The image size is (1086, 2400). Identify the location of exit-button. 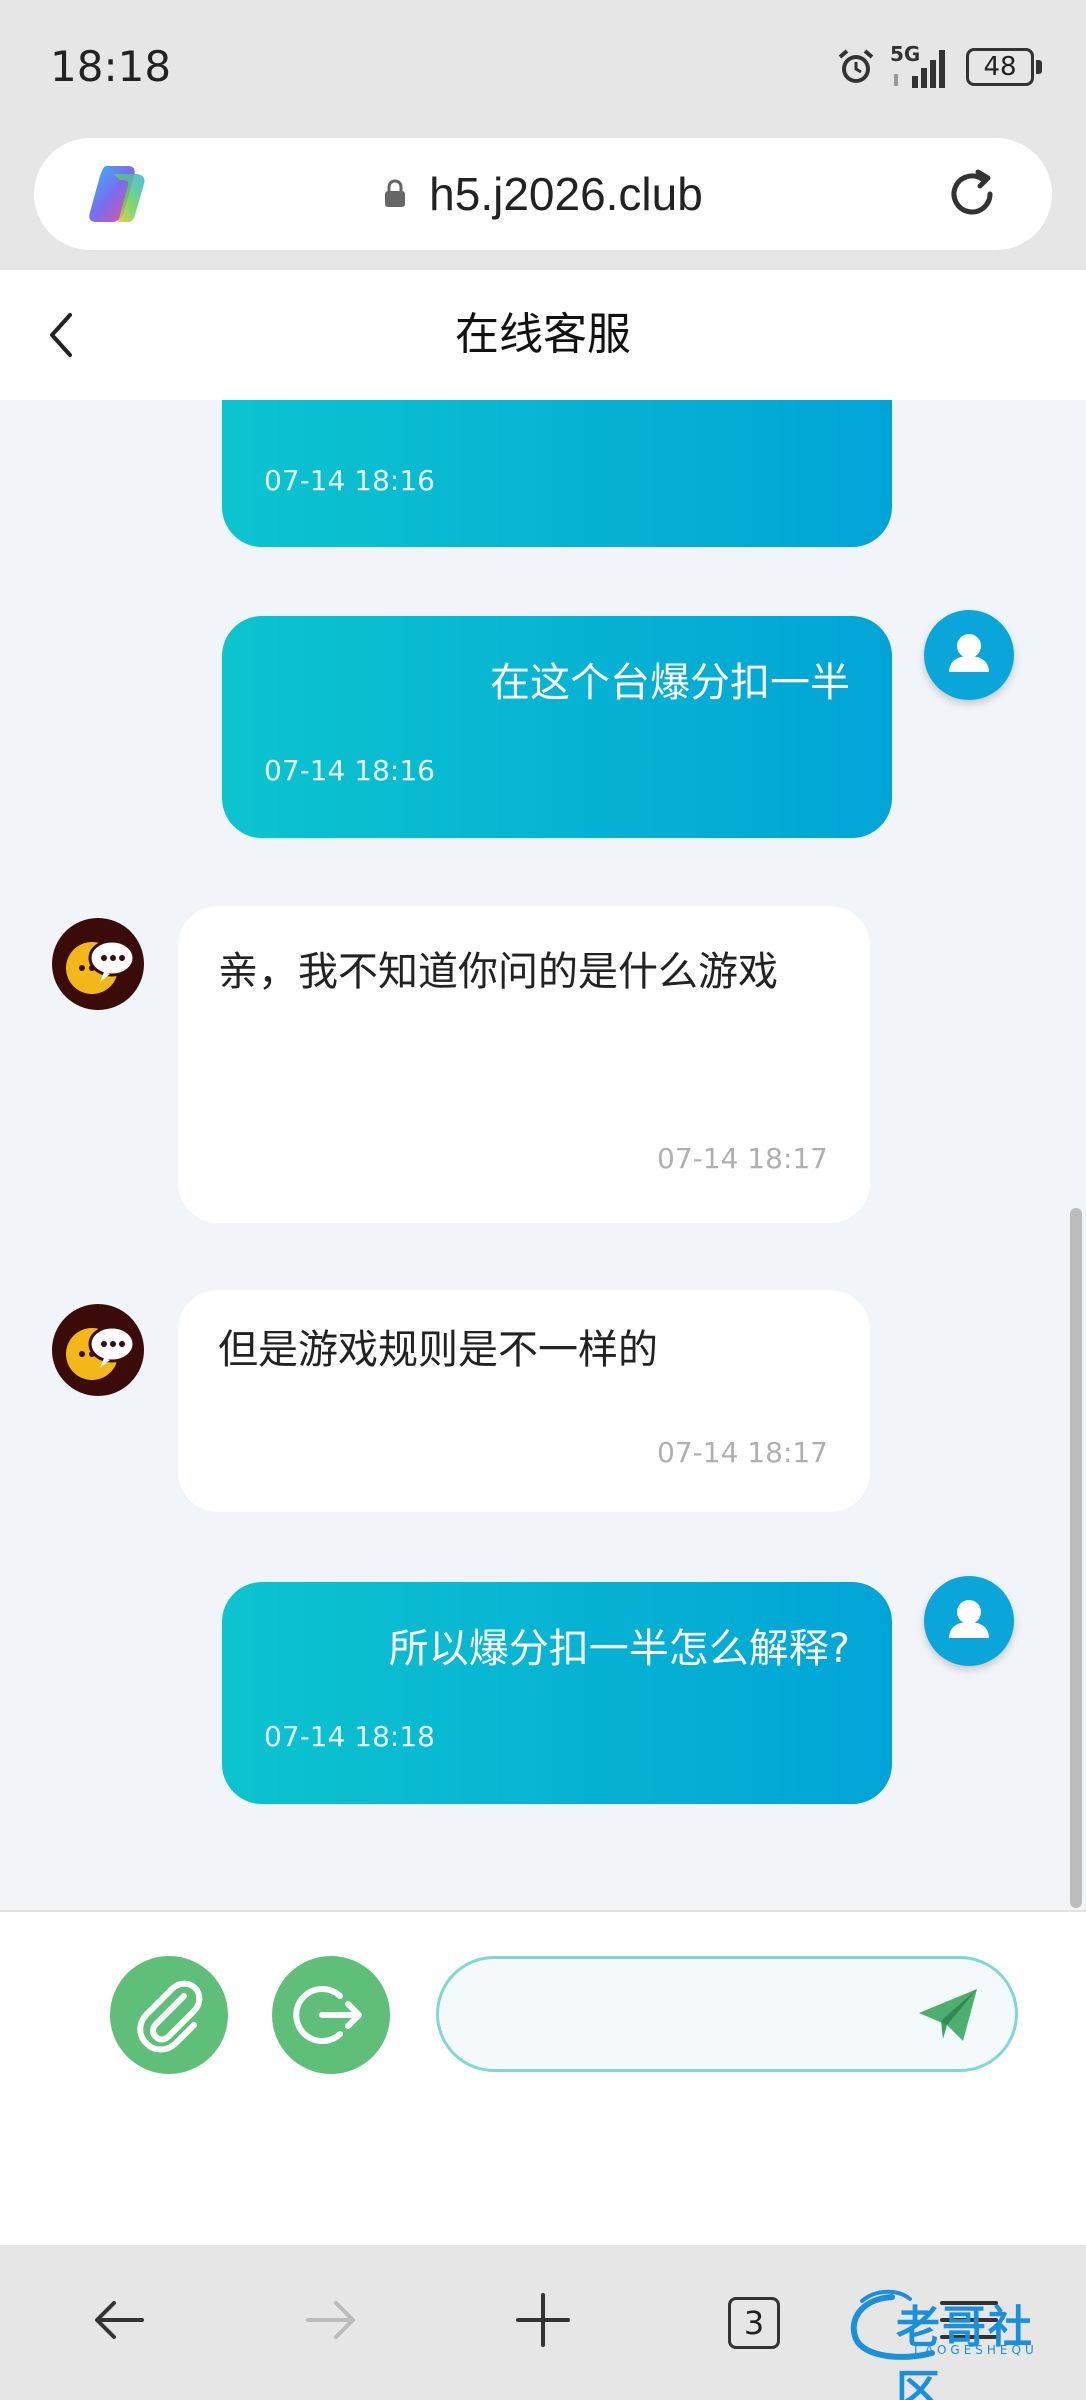
(331, 2015).